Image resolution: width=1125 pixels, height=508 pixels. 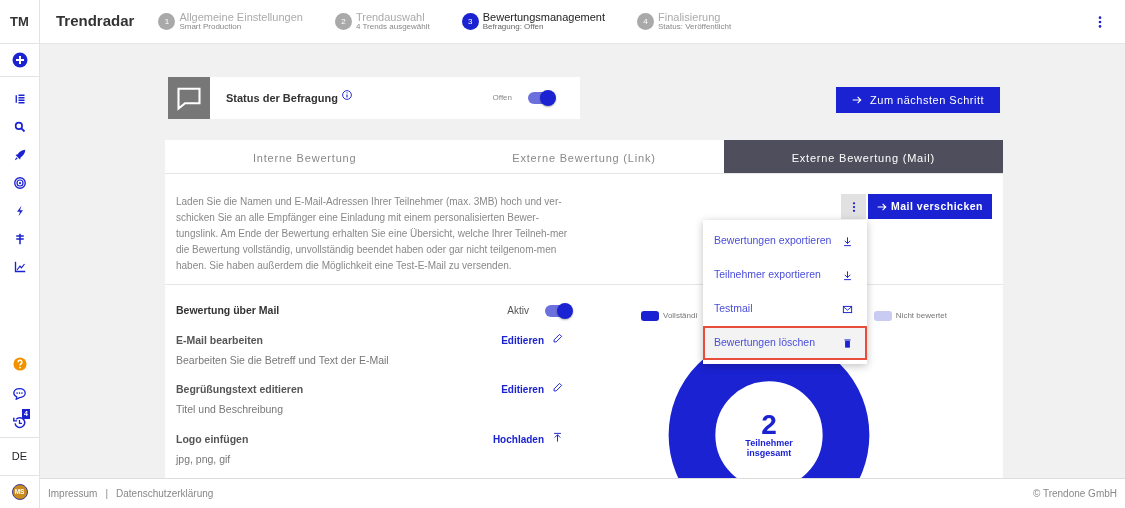 I want to click on step-subtitle: Smart Production, so click(x=210, y=27).